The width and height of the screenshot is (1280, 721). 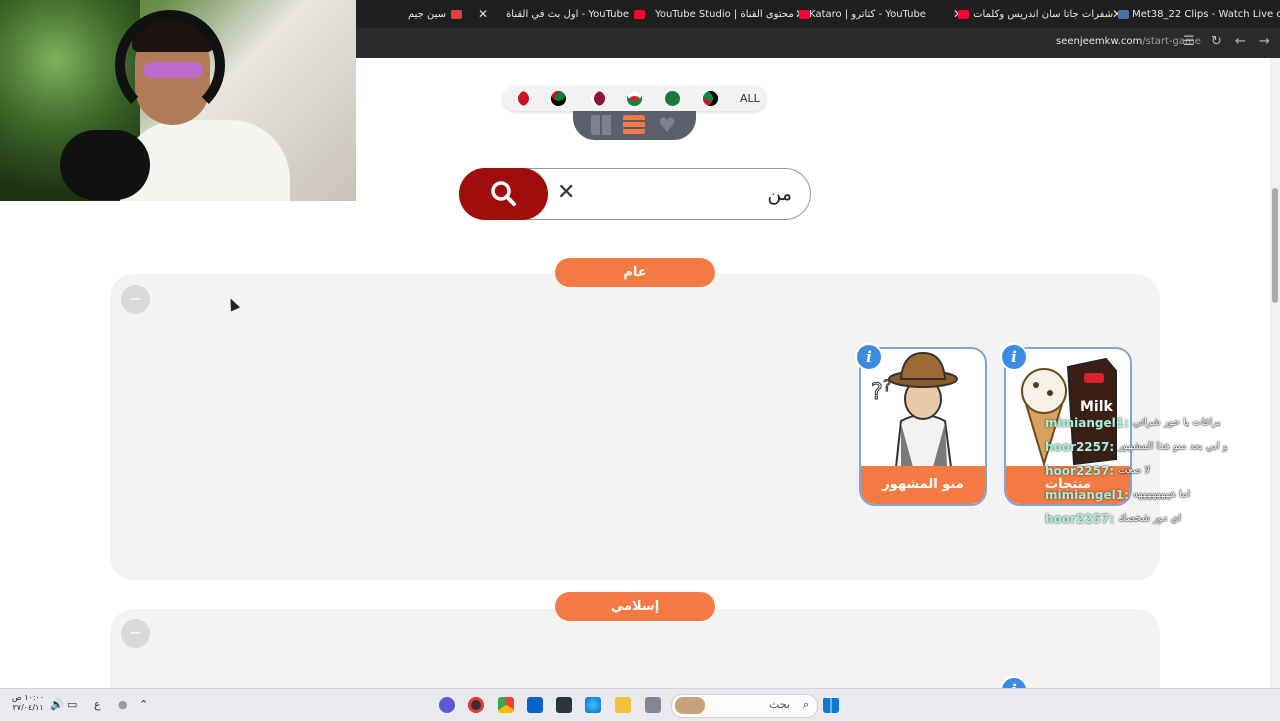 What do you see at coordinates (170, 65) in the screenshot?
I see `headset` at bounding box center [170, 65].